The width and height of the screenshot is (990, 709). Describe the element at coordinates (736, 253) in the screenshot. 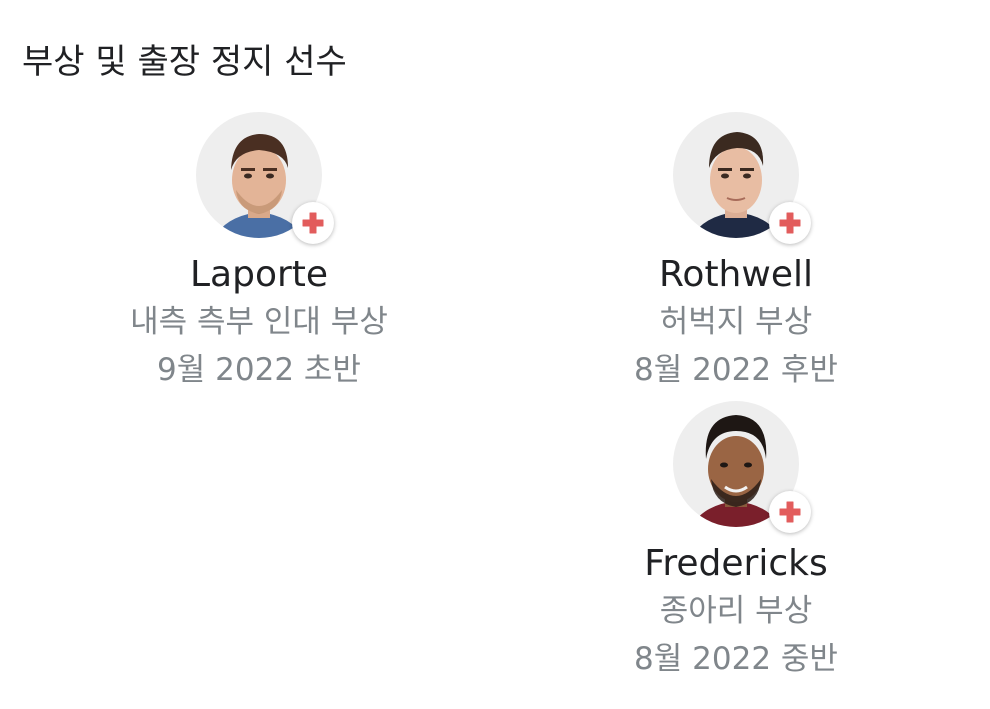

I see `player-card-rothwell: Rothwell 허벅지 부상 8월 2022 후반` at that location.